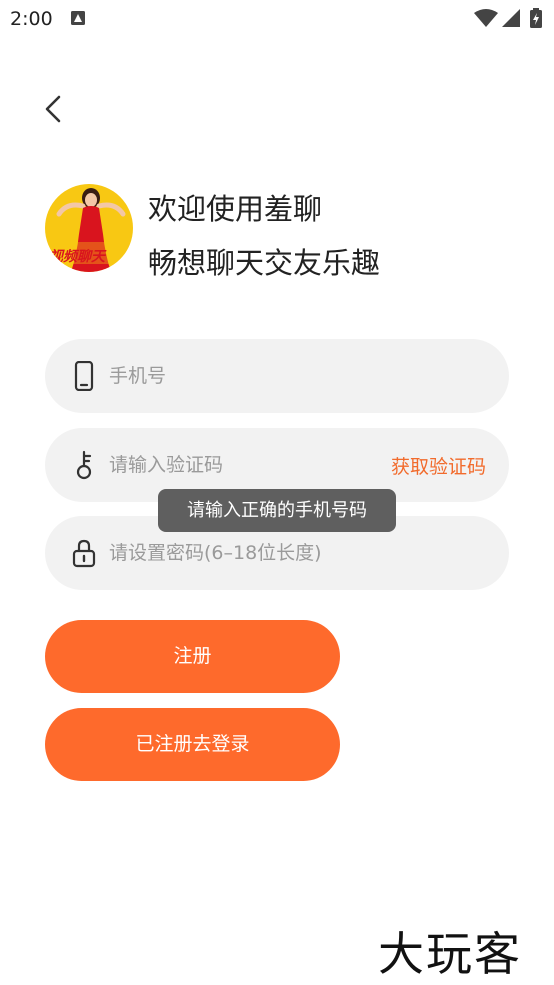 The image size is (554, 985). I want to click on watermark: 大玩客, so click(450, 954).